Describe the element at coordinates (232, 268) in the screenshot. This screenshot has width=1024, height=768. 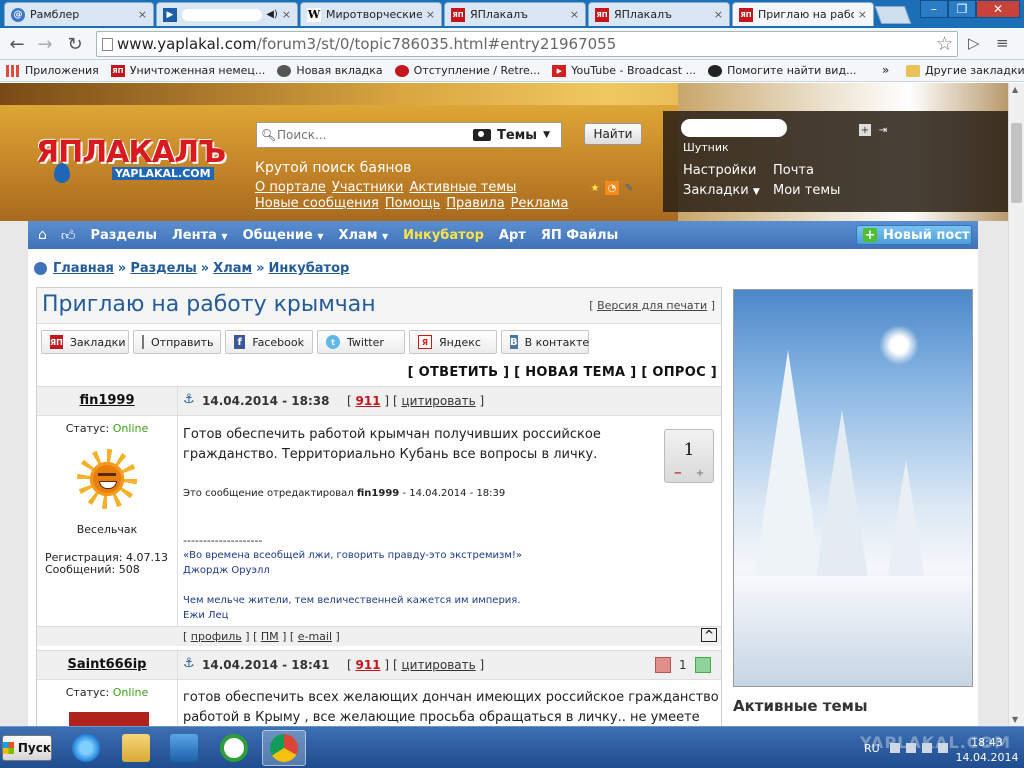
I see `crumb-junk: Хлам` at that location.